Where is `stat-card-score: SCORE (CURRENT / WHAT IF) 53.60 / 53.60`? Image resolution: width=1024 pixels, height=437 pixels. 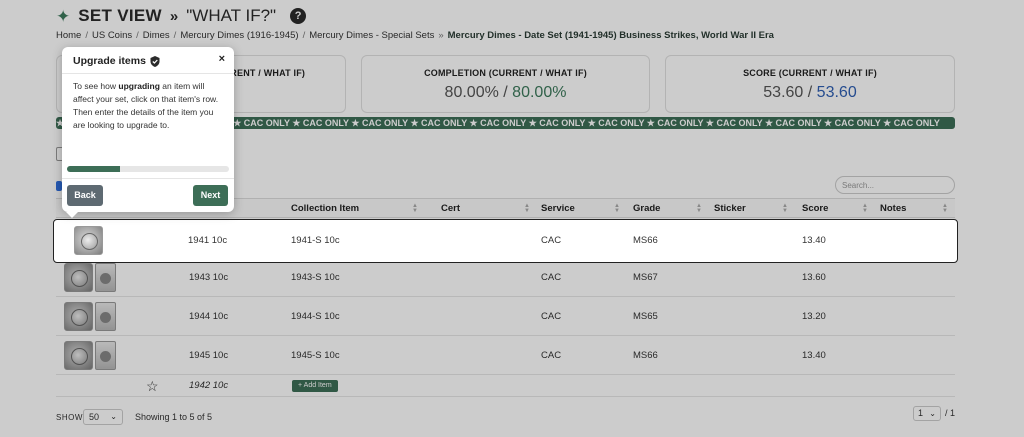 stat-card-score: SCORE (CURRENT / WHAT IF) 53.60 / 53.60 is located at coordinates (810, 84).